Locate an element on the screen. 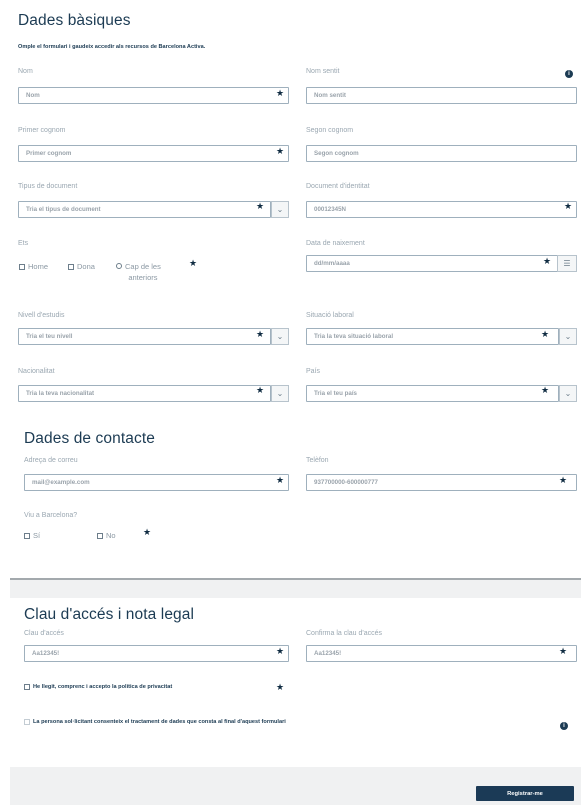  section-separator is located at coordinates (295, 588).